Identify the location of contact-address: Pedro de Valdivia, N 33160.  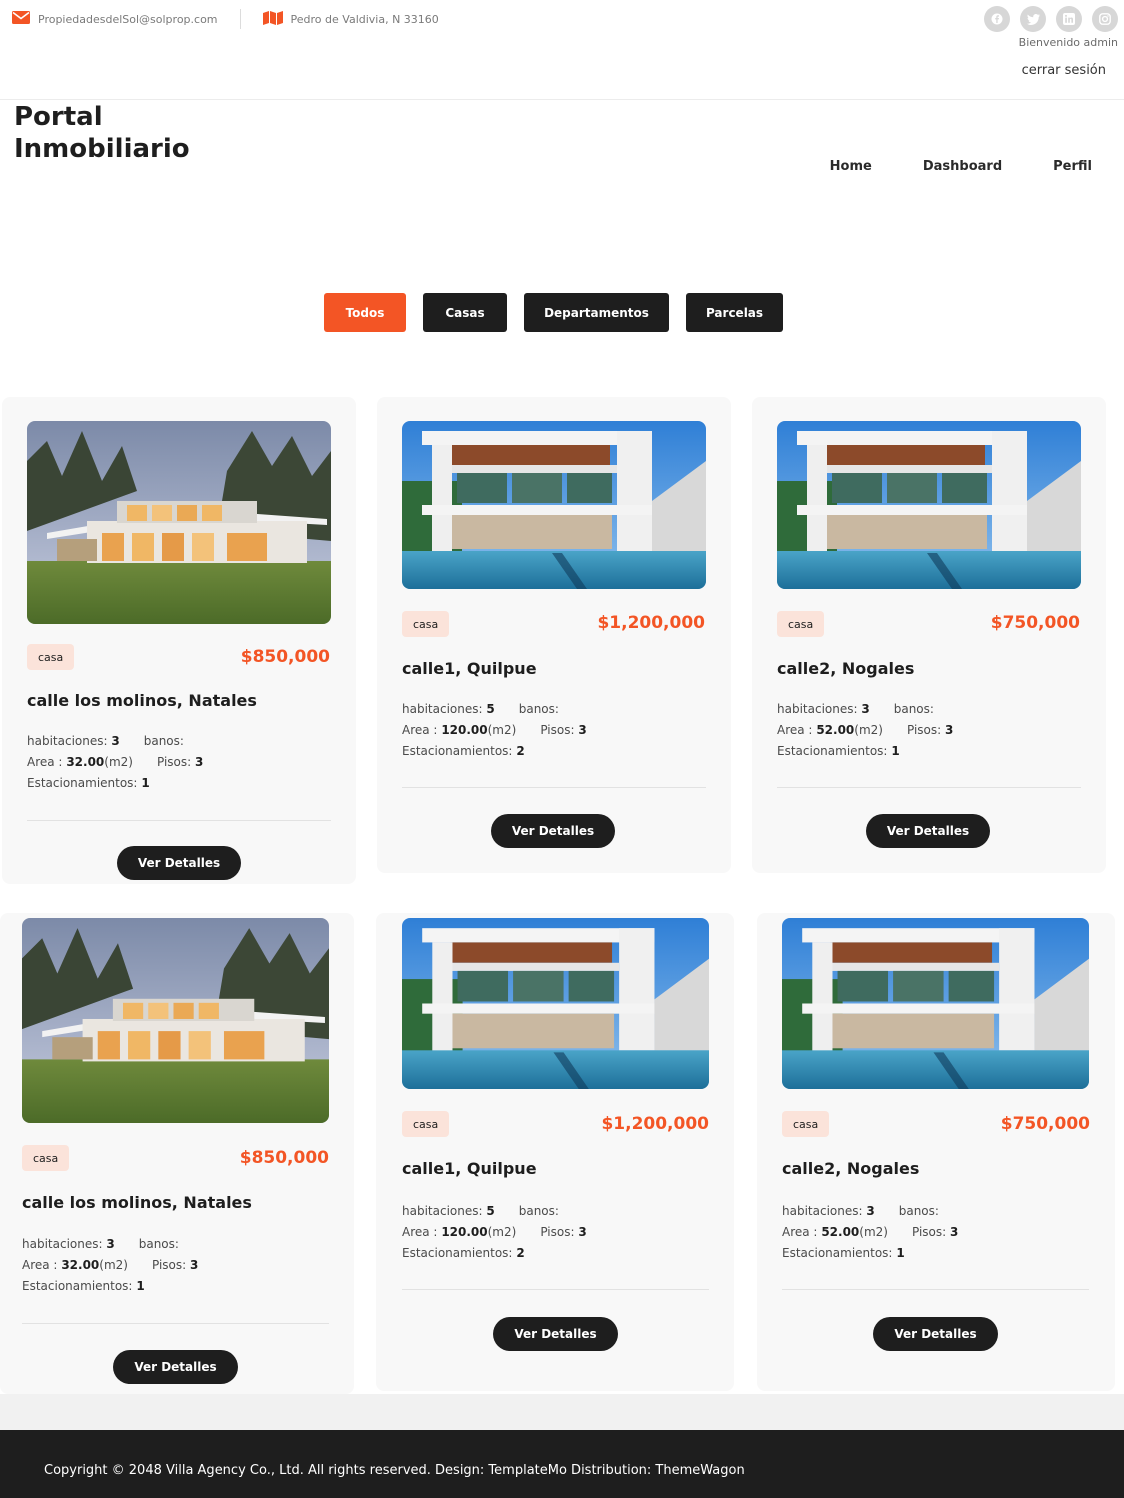
(364, 19).